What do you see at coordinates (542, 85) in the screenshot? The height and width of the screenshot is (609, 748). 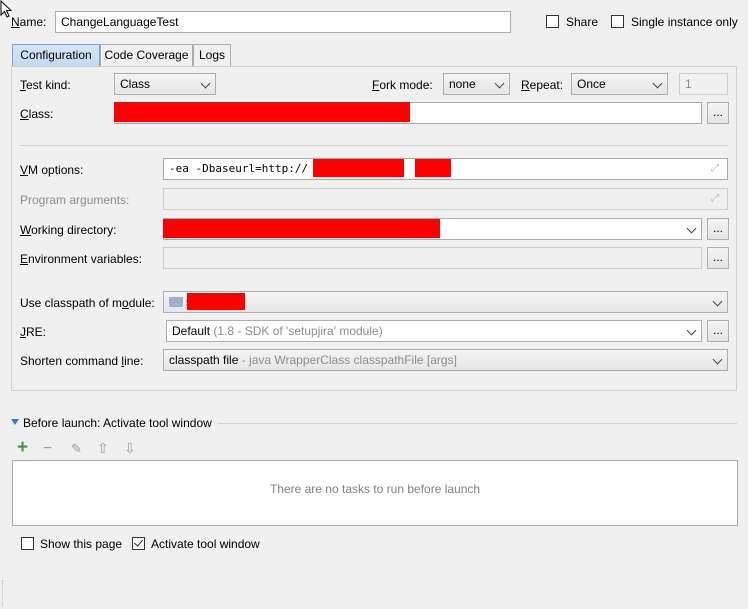 I see `repeat-label: Repeat:` at bounding box center [542, 85].